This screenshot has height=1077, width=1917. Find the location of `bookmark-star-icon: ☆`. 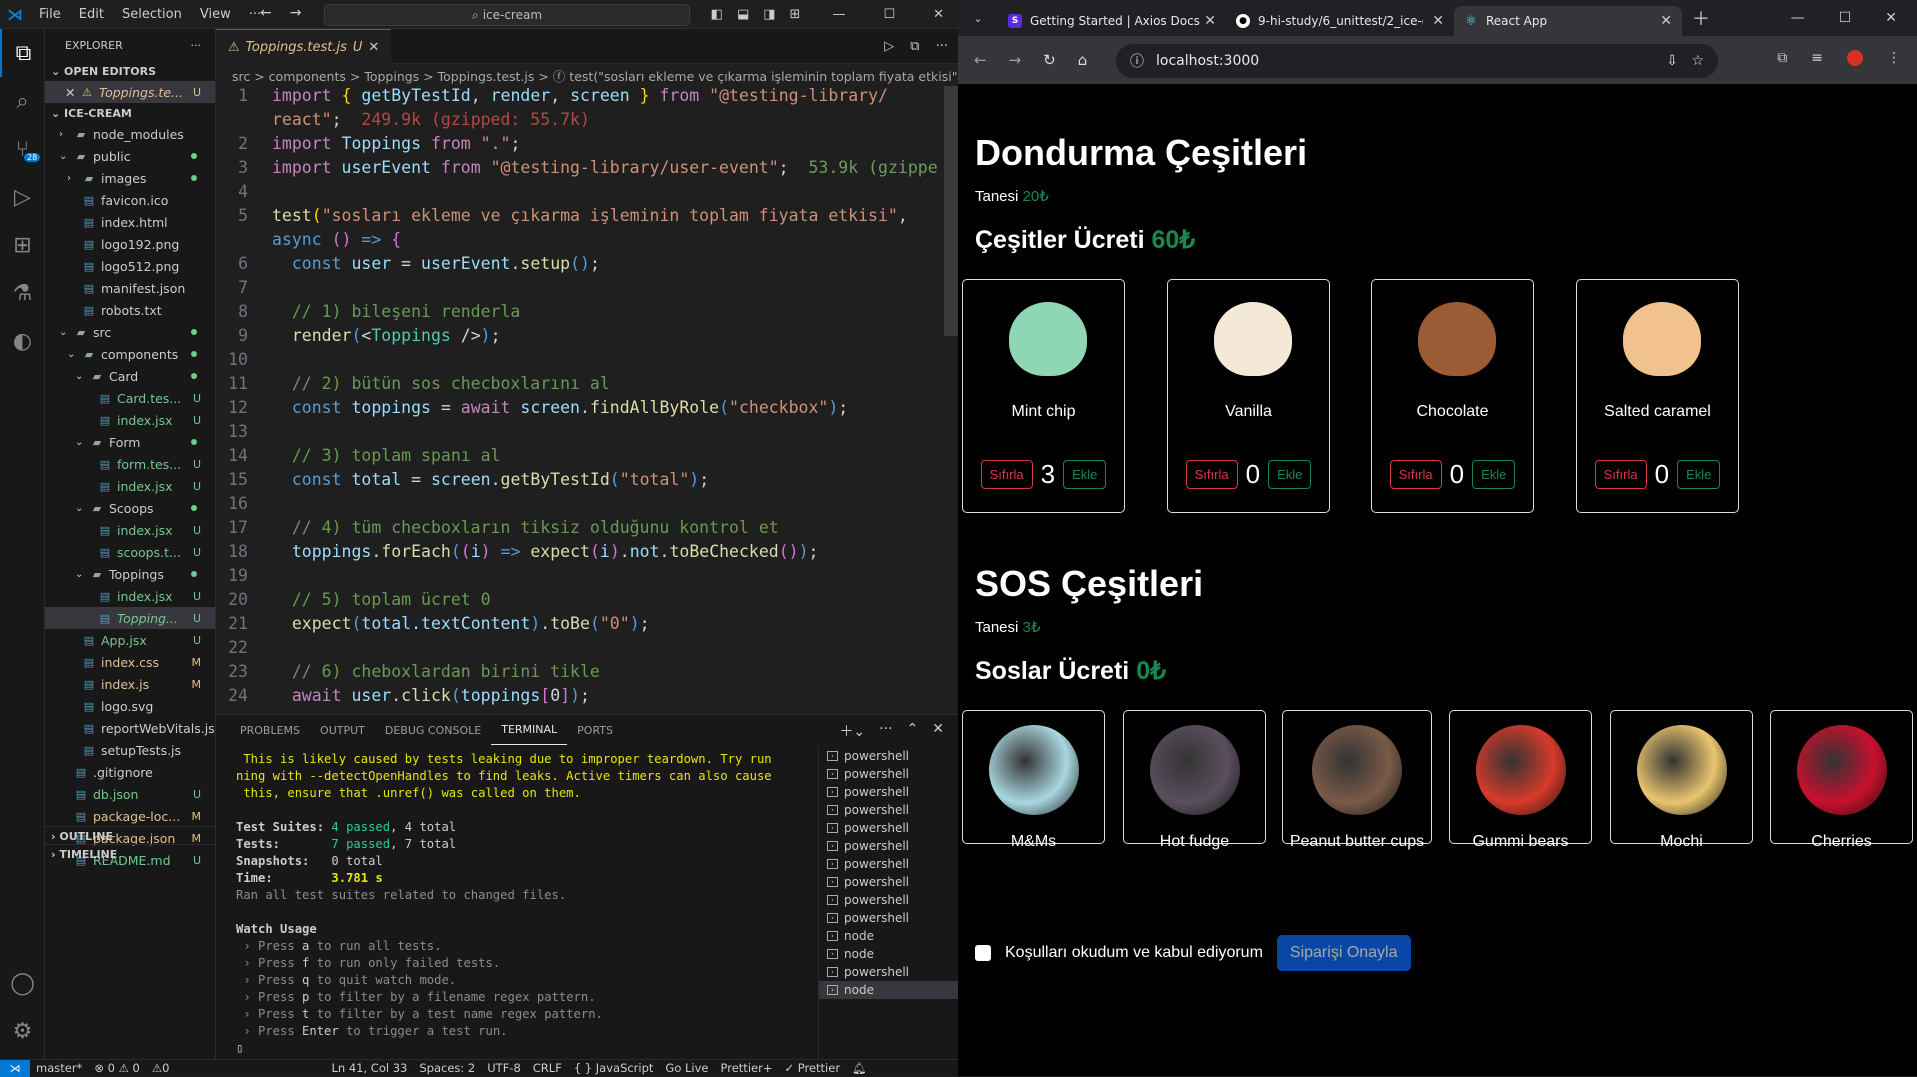

bookmark-star-icon: ☆ is located at coordinates (1697, 61).